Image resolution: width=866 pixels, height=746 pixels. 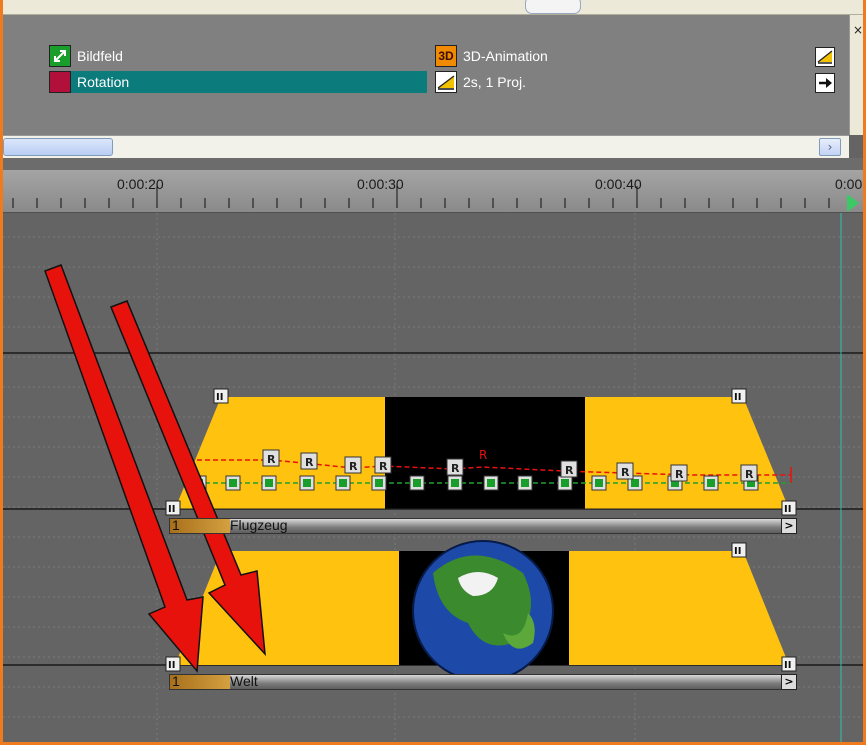 What do you see at coordinates (100, 56) in the screenshot?
I see `effect-label: Bildfeld` at bounding box center [100, 56].